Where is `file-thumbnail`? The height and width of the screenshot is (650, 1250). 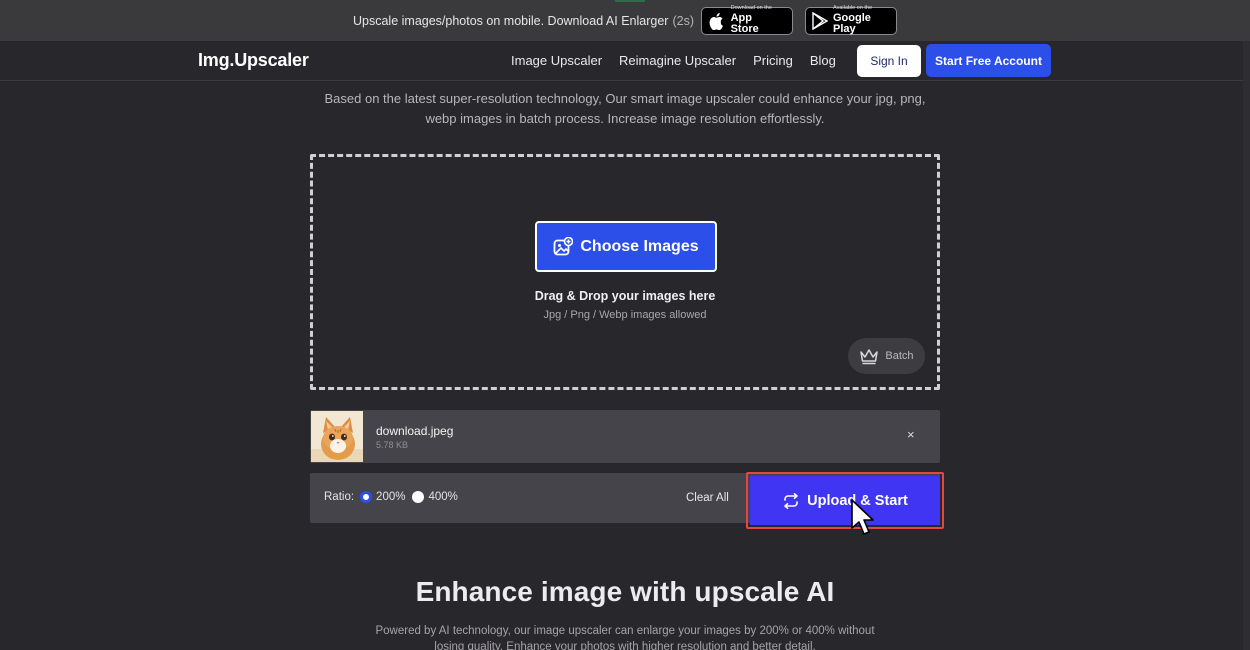
file-thumbnail is located at coordinates (337, 436).